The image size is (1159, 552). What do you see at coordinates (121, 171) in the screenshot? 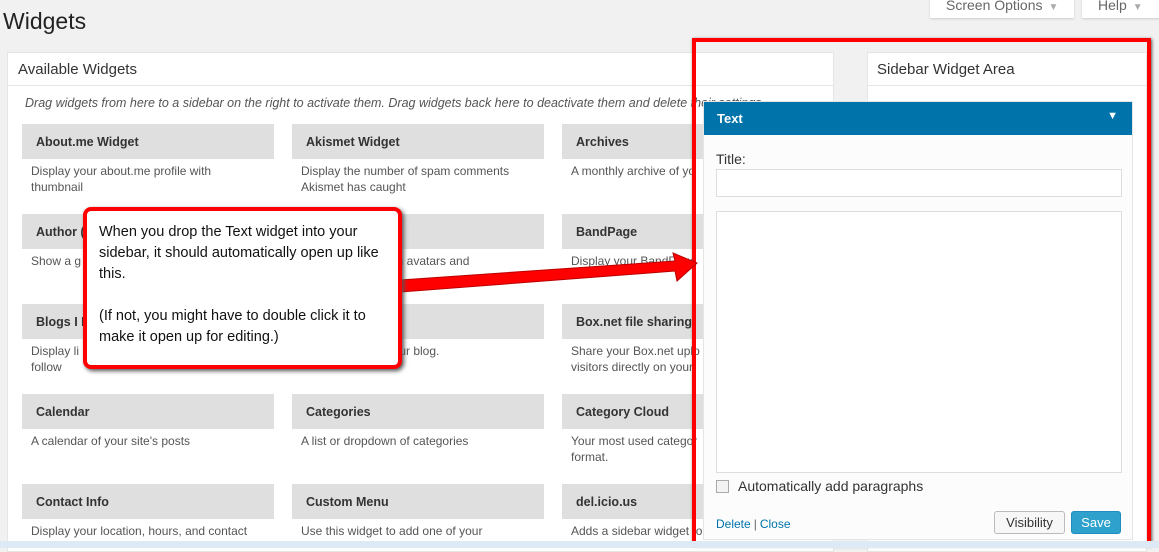
I see `widget-description: Display your about.me profile with` at bounding box center [121, 171].